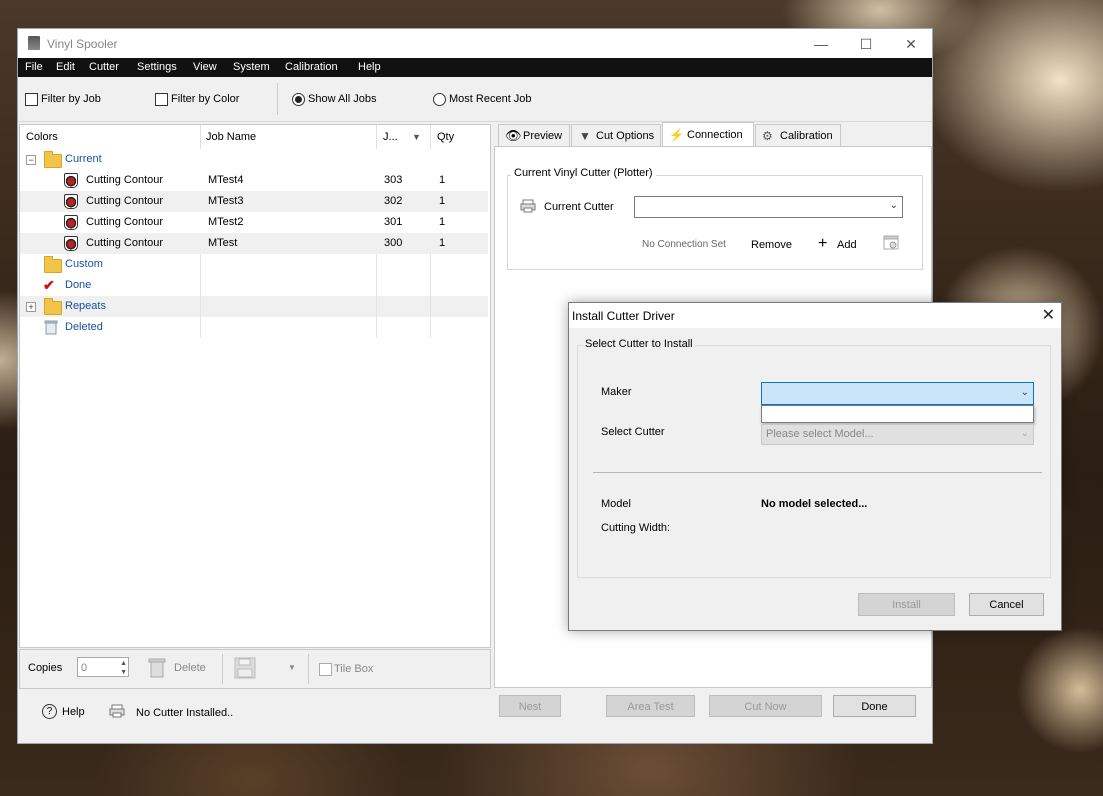  Describe the element at coordinates (34, 43) in the screenshot. I see `app-icon` at that location.